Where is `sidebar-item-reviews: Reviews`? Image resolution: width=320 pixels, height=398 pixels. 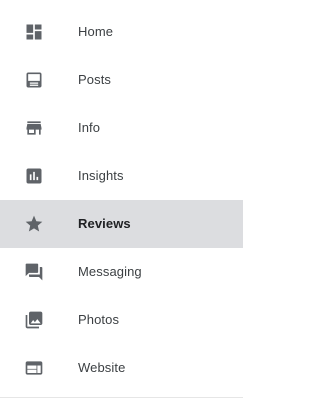
sidebar-item-reviews: Reviews is located at coordinates (121, 224).